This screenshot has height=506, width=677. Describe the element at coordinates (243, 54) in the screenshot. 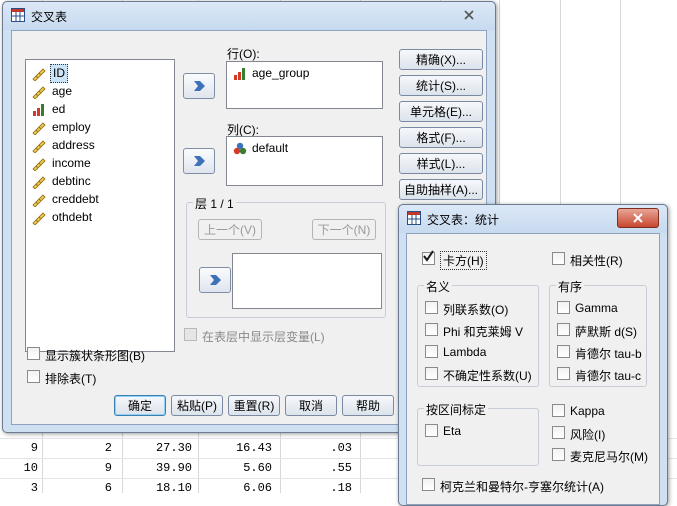

I see `row-label: 行(O):` at that location.